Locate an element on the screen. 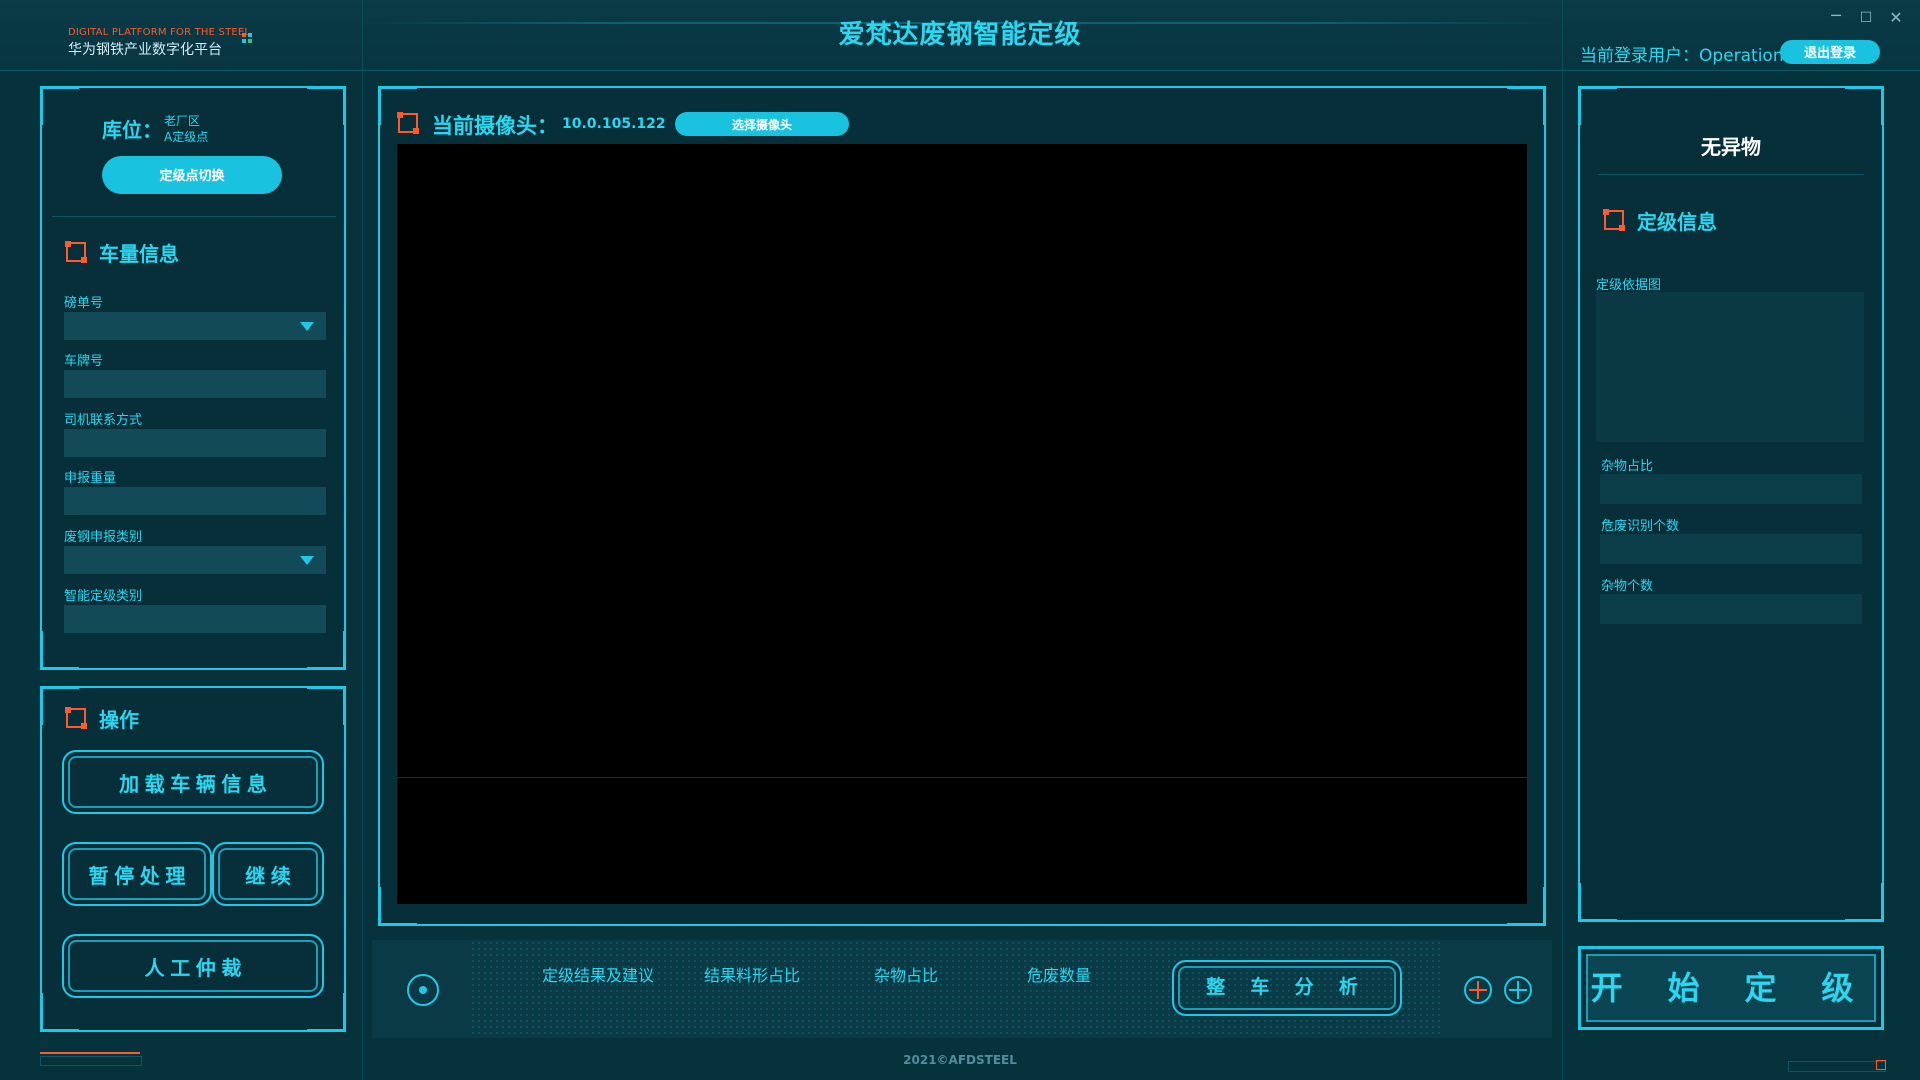 The image size is (1920, 1080). driver-contact-input is located at coordinates (195, 443).